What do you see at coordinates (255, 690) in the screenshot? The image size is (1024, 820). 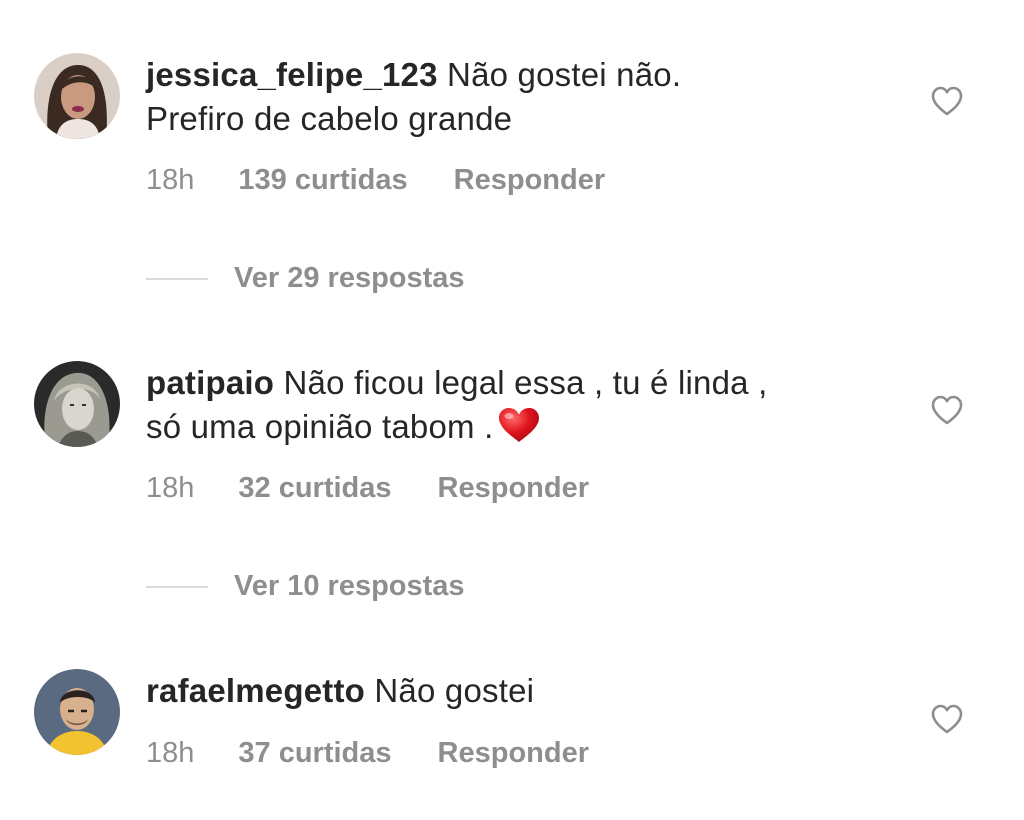 I see `comment-username: rafaelmegetto` at bounding box center [255, 690].